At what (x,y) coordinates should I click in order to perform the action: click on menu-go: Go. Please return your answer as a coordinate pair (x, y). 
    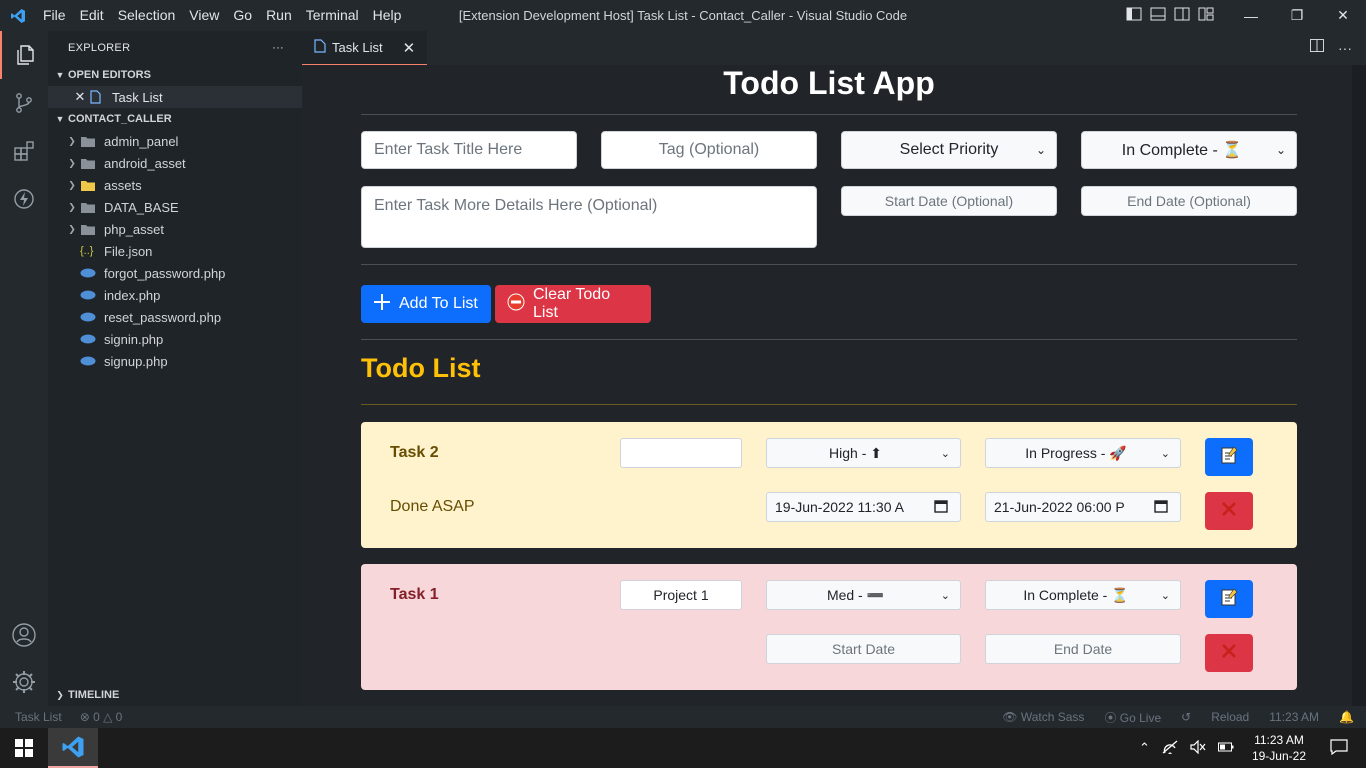
    Looking at the image, I should click on (242, 15).